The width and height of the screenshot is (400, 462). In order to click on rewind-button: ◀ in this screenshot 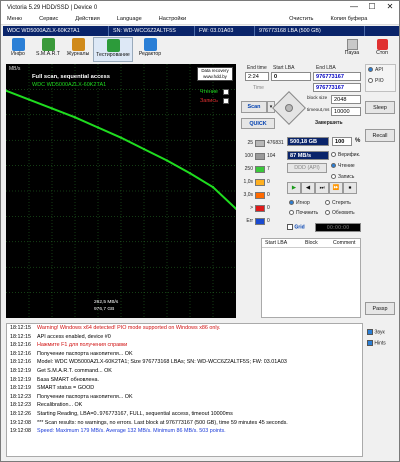, I will do `click(308, 188)`.